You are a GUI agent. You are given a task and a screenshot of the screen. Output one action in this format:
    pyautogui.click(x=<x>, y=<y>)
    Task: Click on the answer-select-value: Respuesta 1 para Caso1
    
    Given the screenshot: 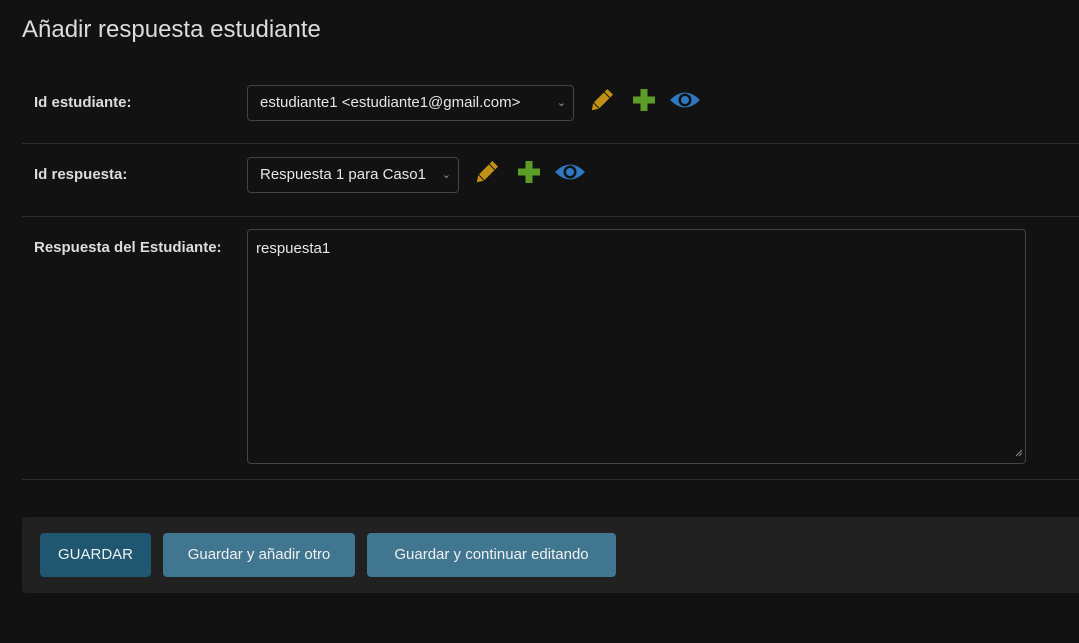 What is the action you would take?
    pyautogui.click(x=343, y=174)
    